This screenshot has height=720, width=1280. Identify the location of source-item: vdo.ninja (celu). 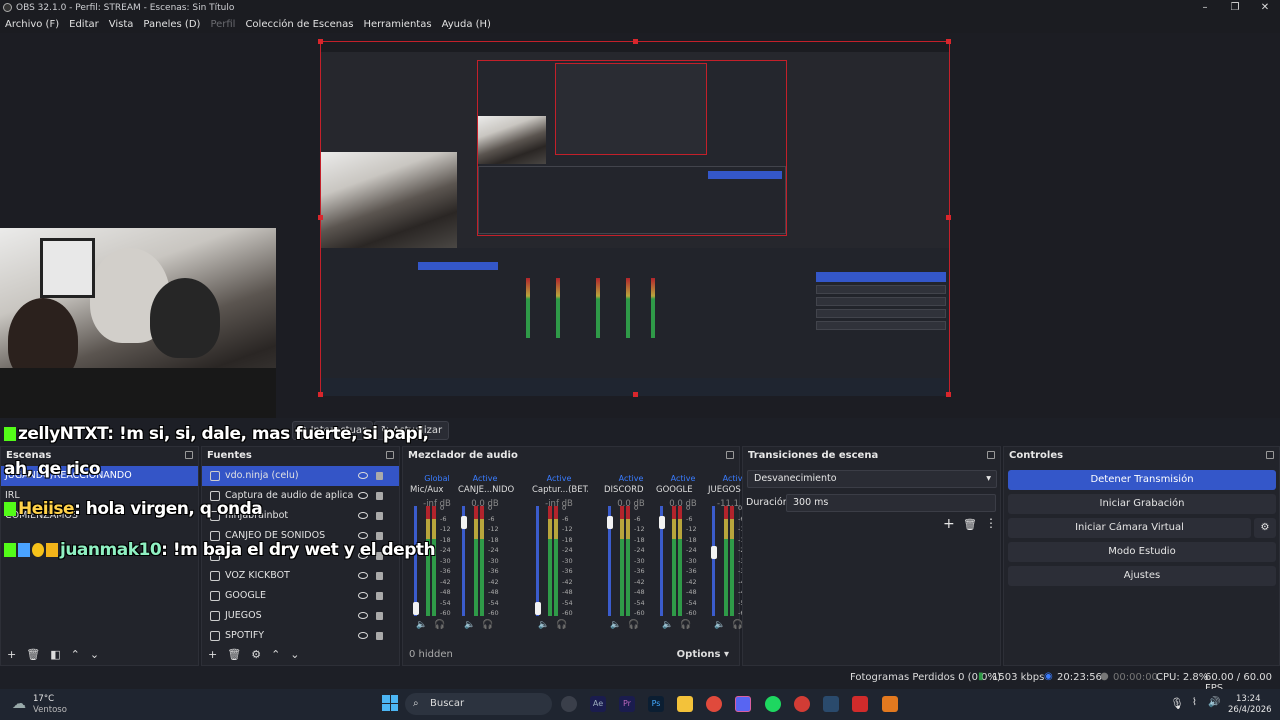
(300, 476).